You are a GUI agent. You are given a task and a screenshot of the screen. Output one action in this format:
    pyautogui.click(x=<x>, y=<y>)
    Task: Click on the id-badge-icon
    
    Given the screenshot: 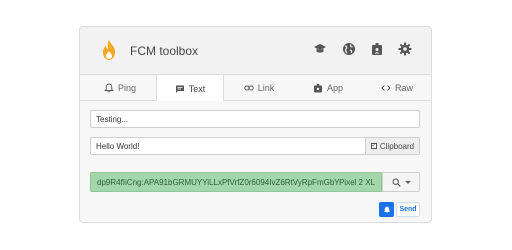 What is the action you would take?
    pyautogui.click(x=377, y=49)
    